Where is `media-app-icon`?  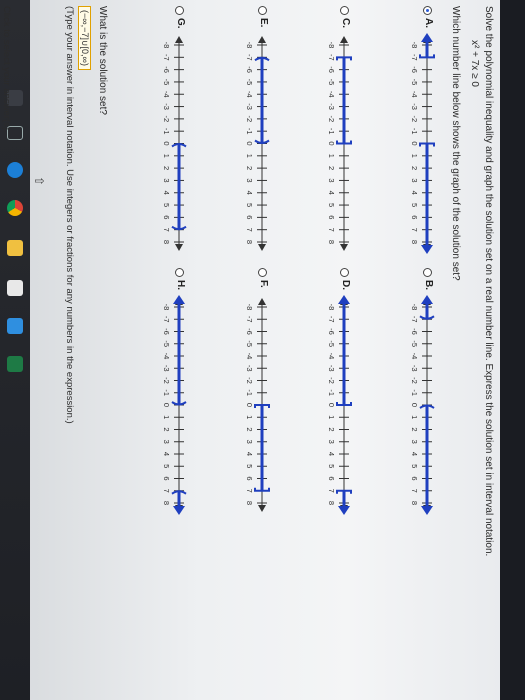 media-app-icon is located at coordinates (15, 288).